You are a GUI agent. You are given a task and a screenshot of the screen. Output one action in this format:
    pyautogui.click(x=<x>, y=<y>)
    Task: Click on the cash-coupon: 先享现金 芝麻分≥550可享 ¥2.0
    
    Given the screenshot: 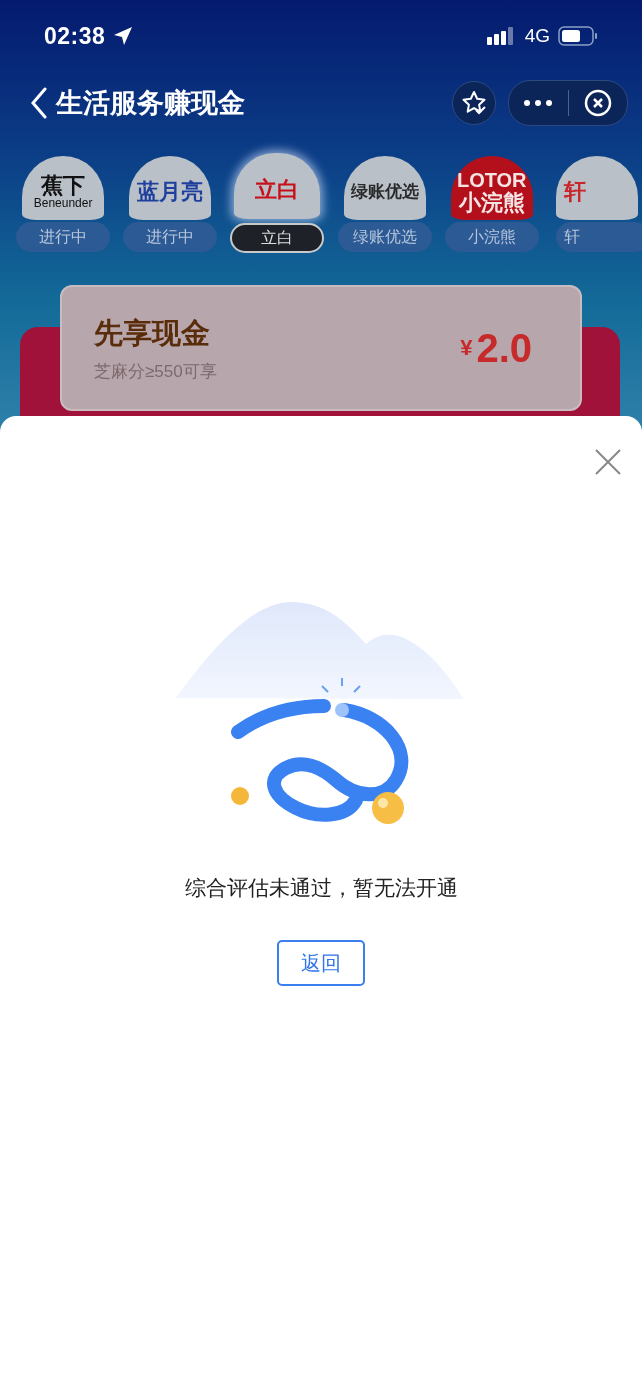 What is the action you would take?
    pyautogui.click(x=321, y=348)
    